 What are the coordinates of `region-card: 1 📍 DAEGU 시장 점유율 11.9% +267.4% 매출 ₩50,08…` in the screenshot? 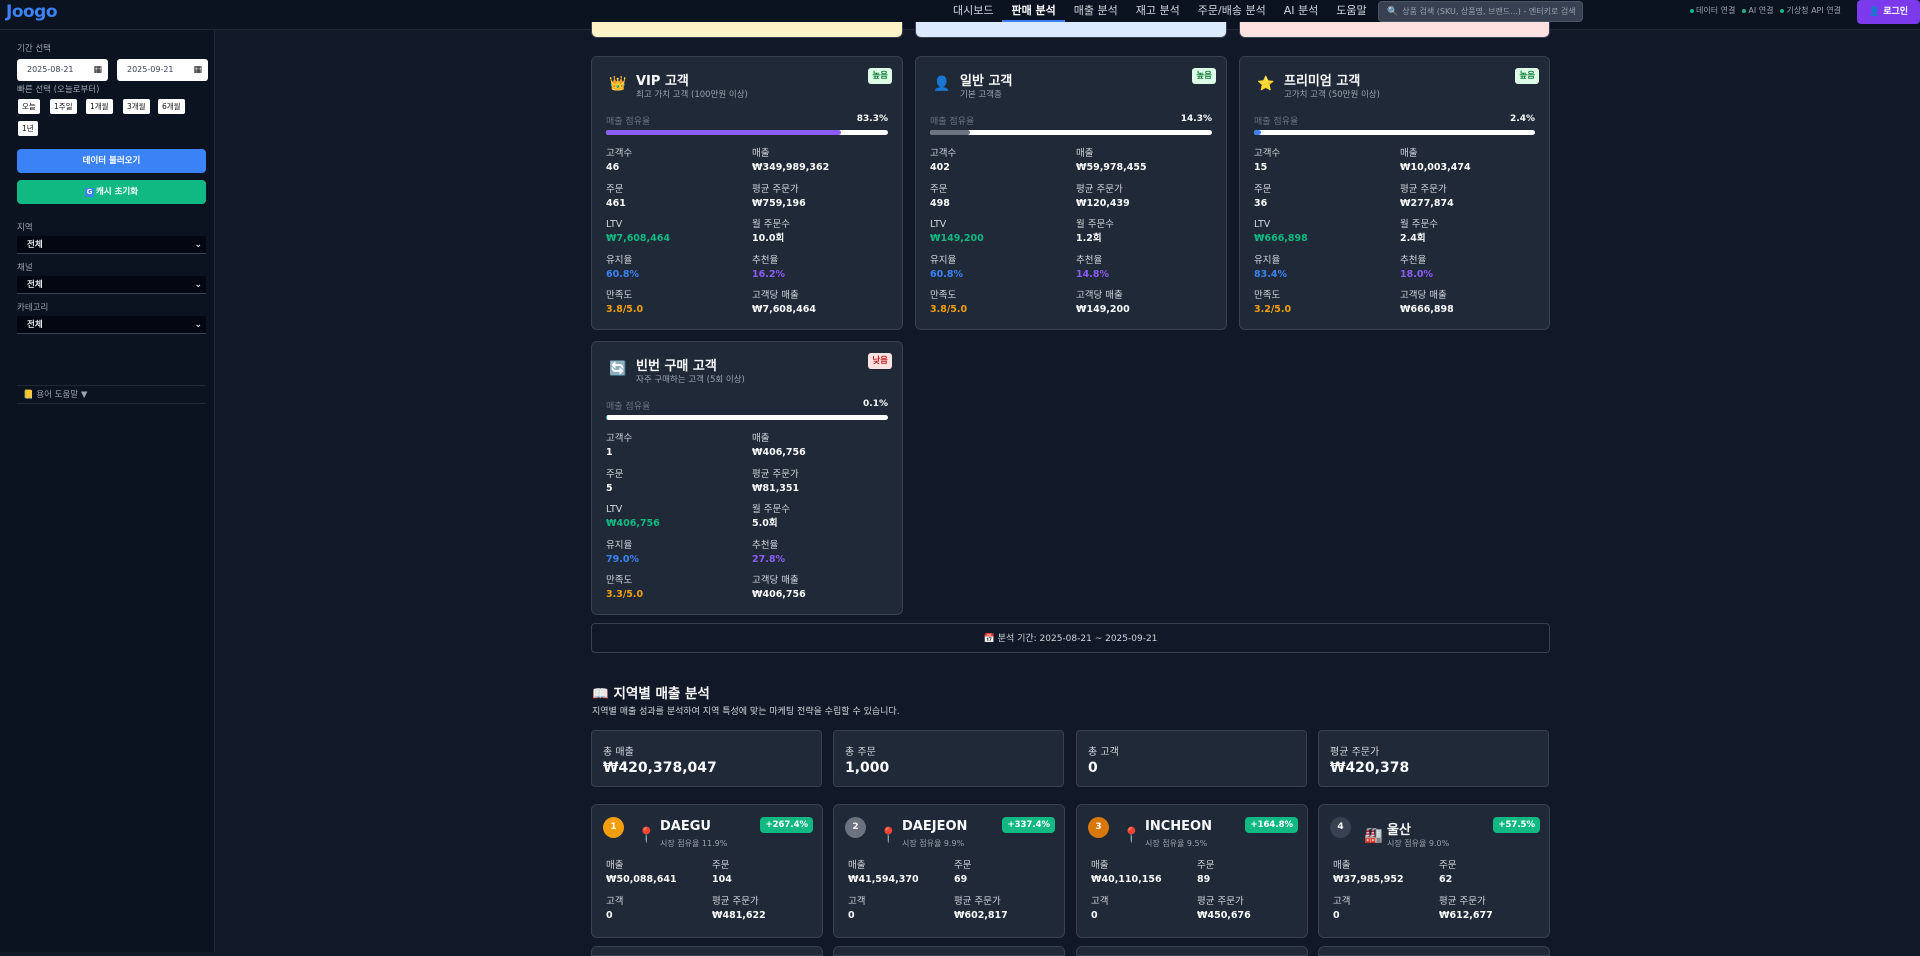 It's located at (707, 871).